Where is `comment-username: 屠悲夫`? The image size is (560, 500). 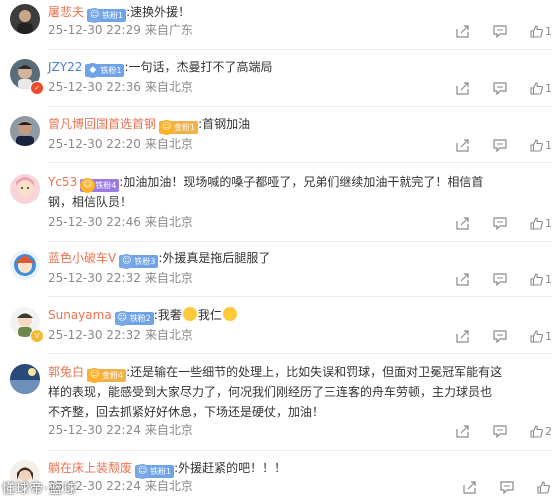
comment-username: 屠悲夫 is located at coordinates (66, 12).